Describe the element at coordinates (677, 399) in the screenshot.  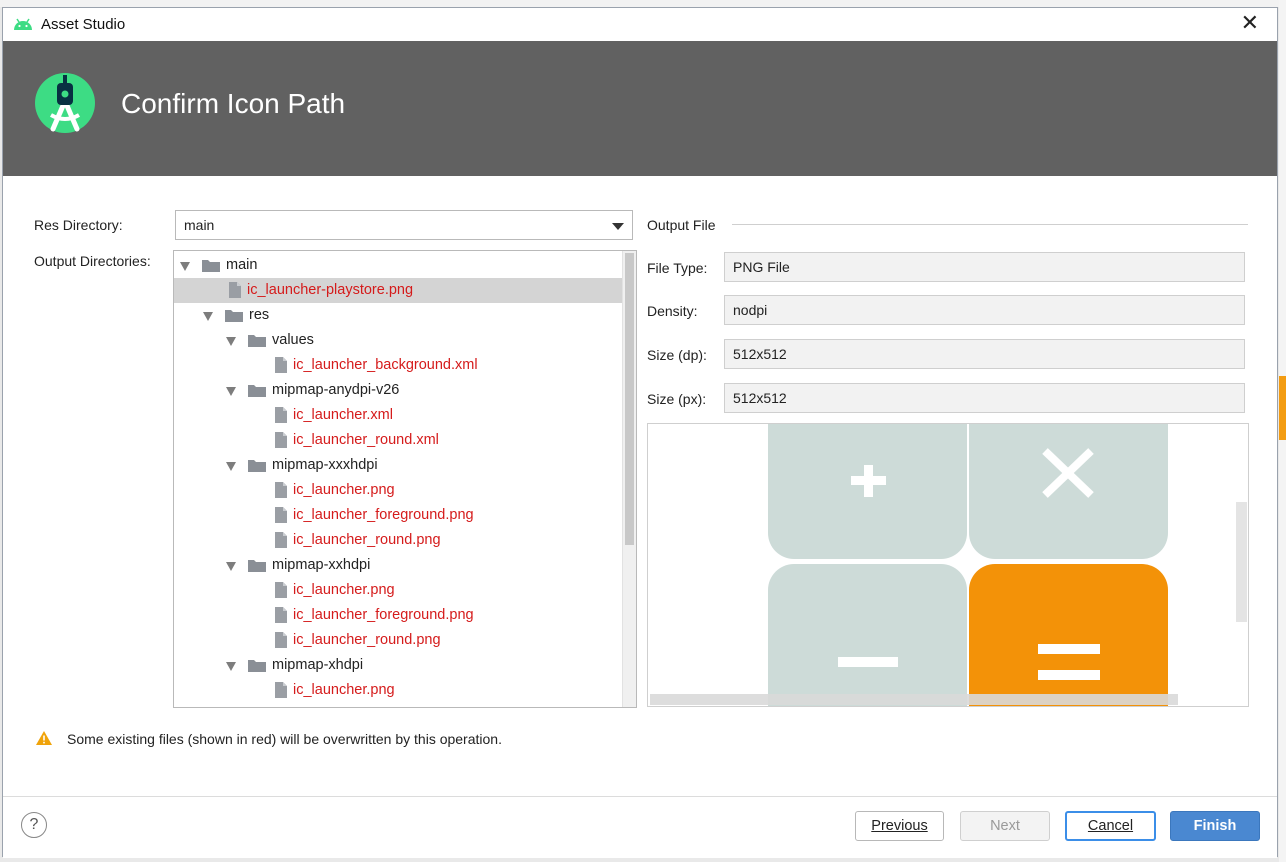
I see `size-px-label: Size (px):` at that location.